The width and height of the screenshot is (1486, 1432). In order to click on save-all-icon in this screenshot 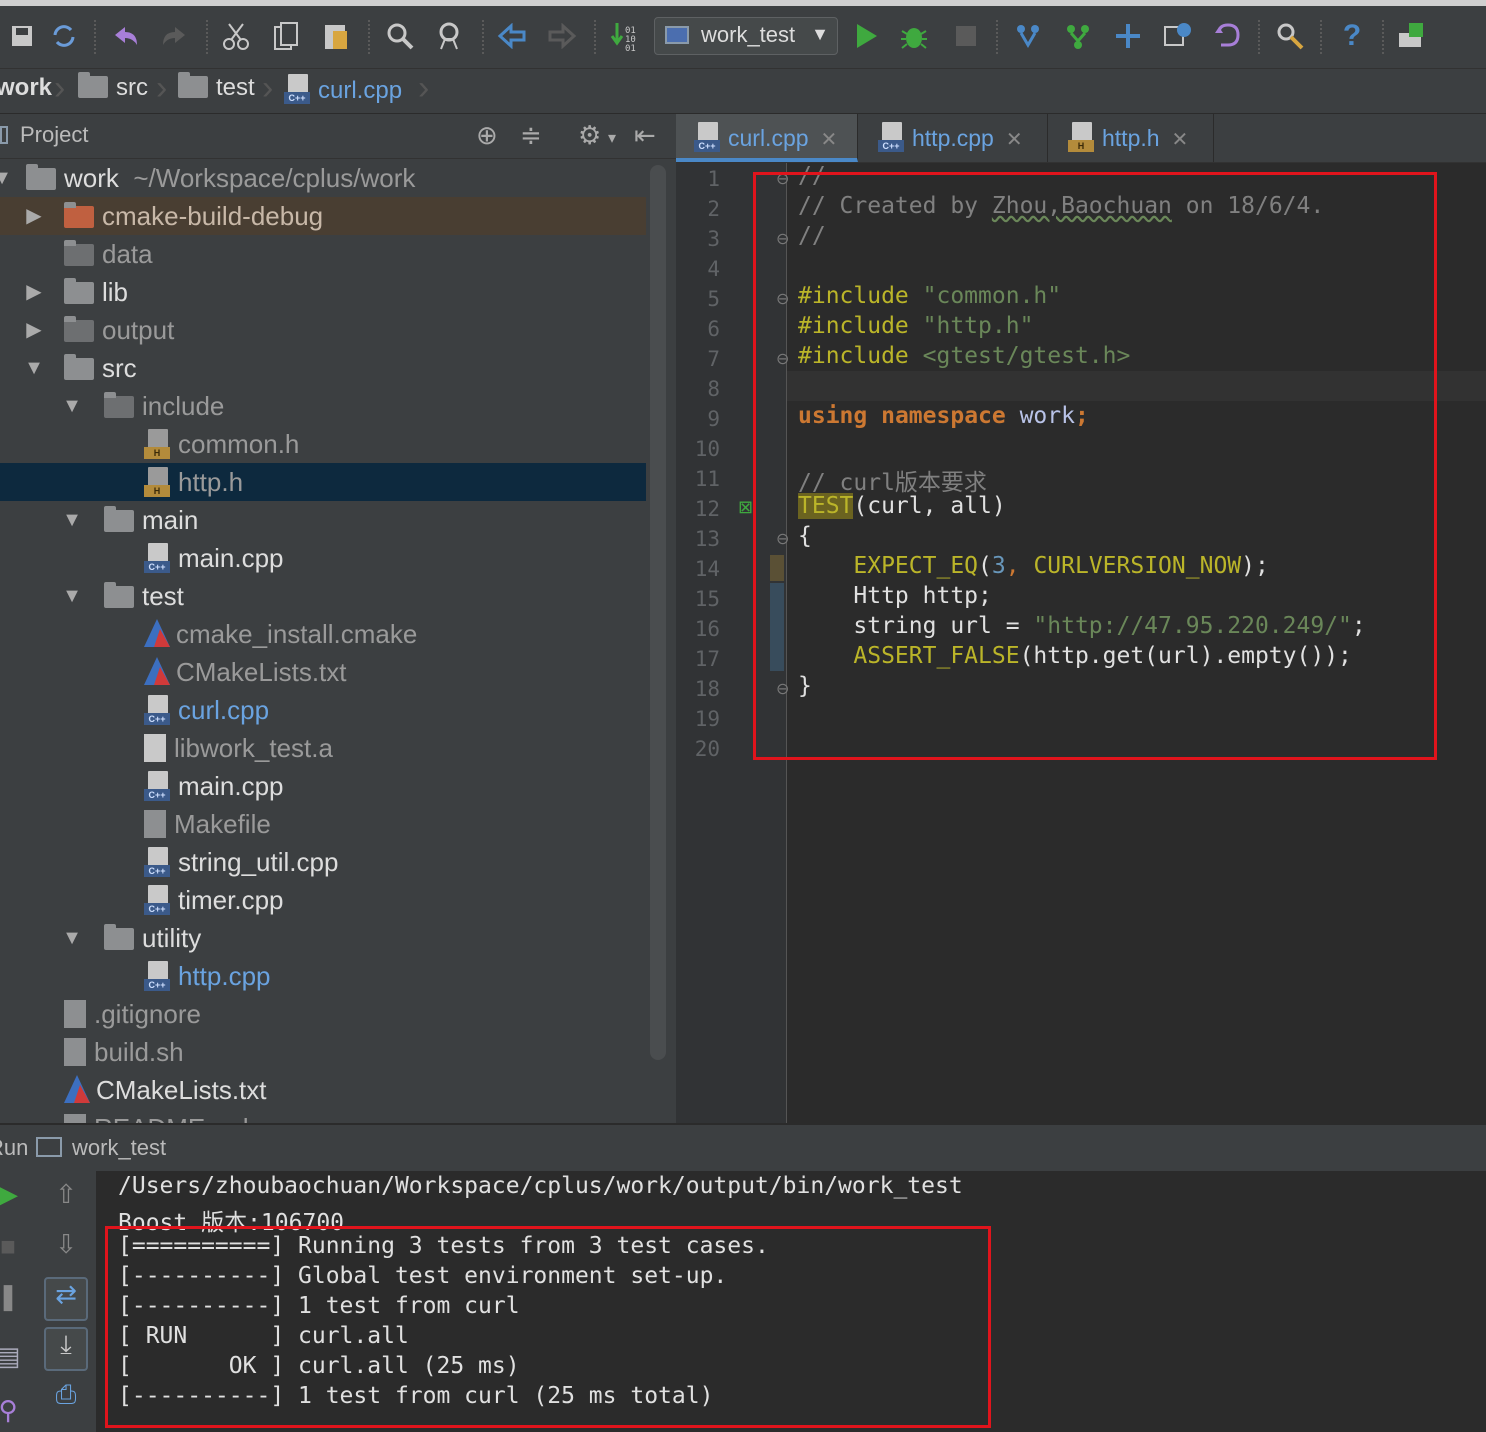, I will do `click(22, 36)`.